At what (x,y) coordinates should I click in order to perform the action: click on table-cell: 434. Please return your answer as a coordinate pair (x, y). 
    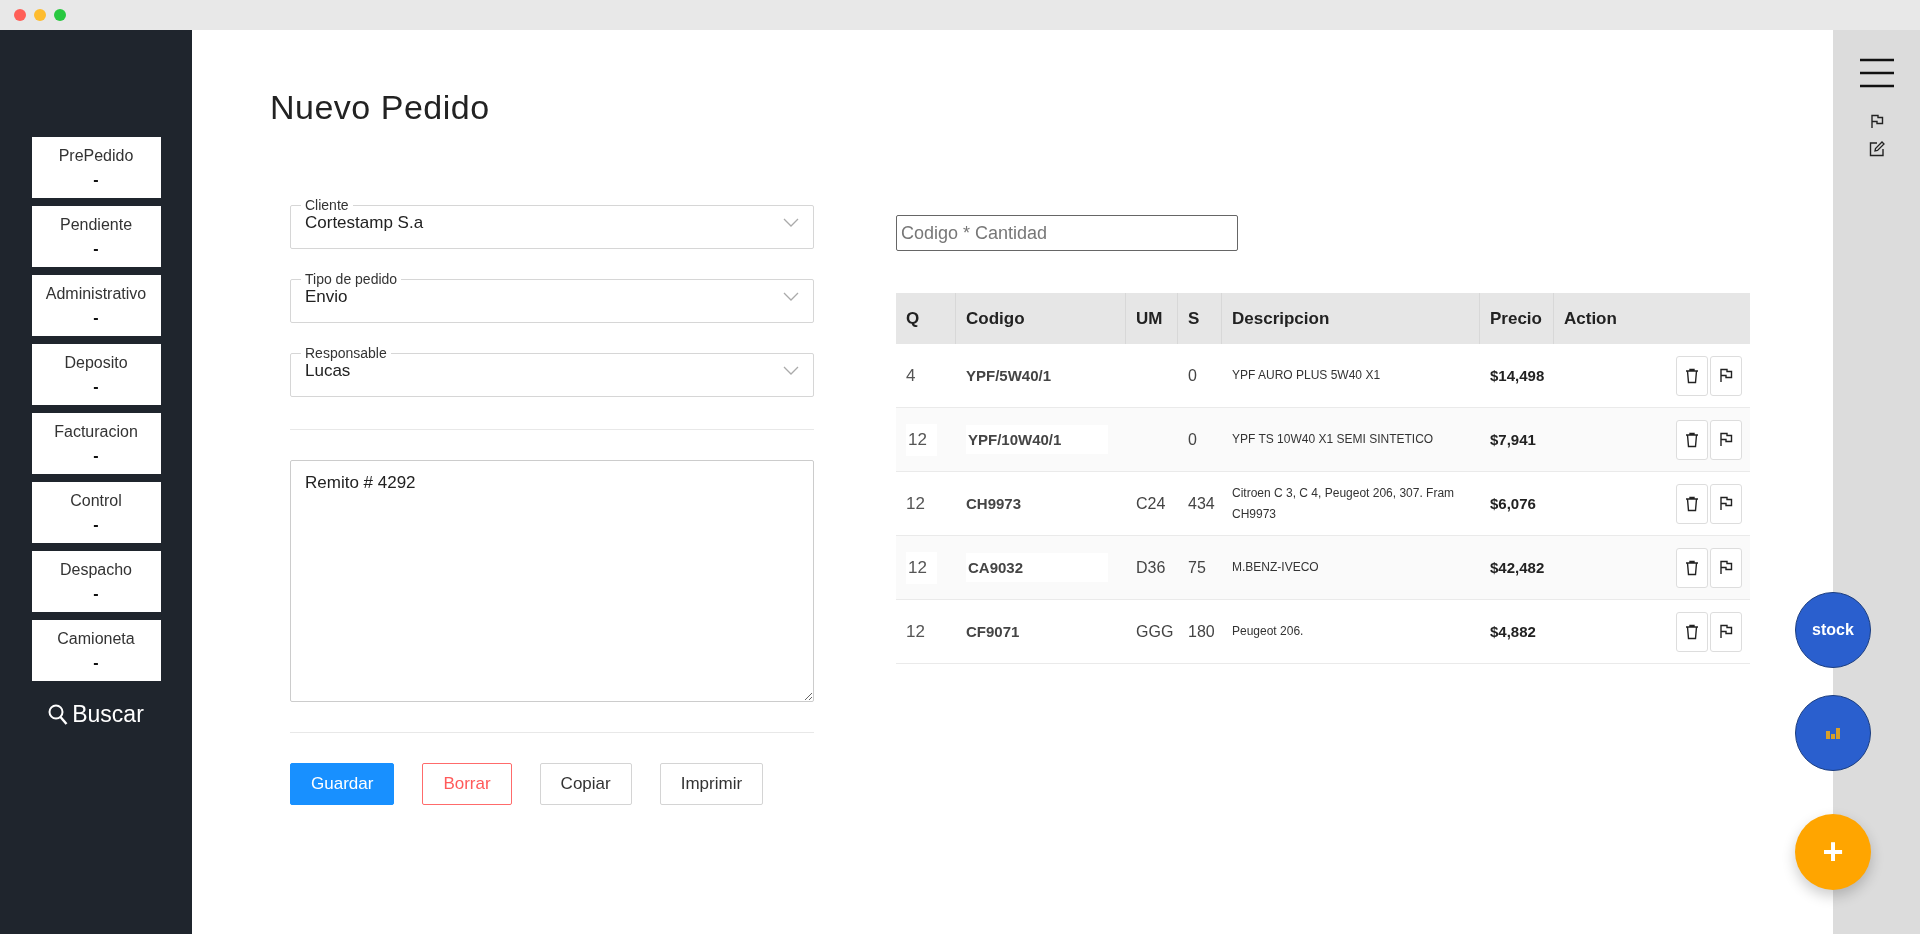
    Looking at the image, I should click on (1201, 503).